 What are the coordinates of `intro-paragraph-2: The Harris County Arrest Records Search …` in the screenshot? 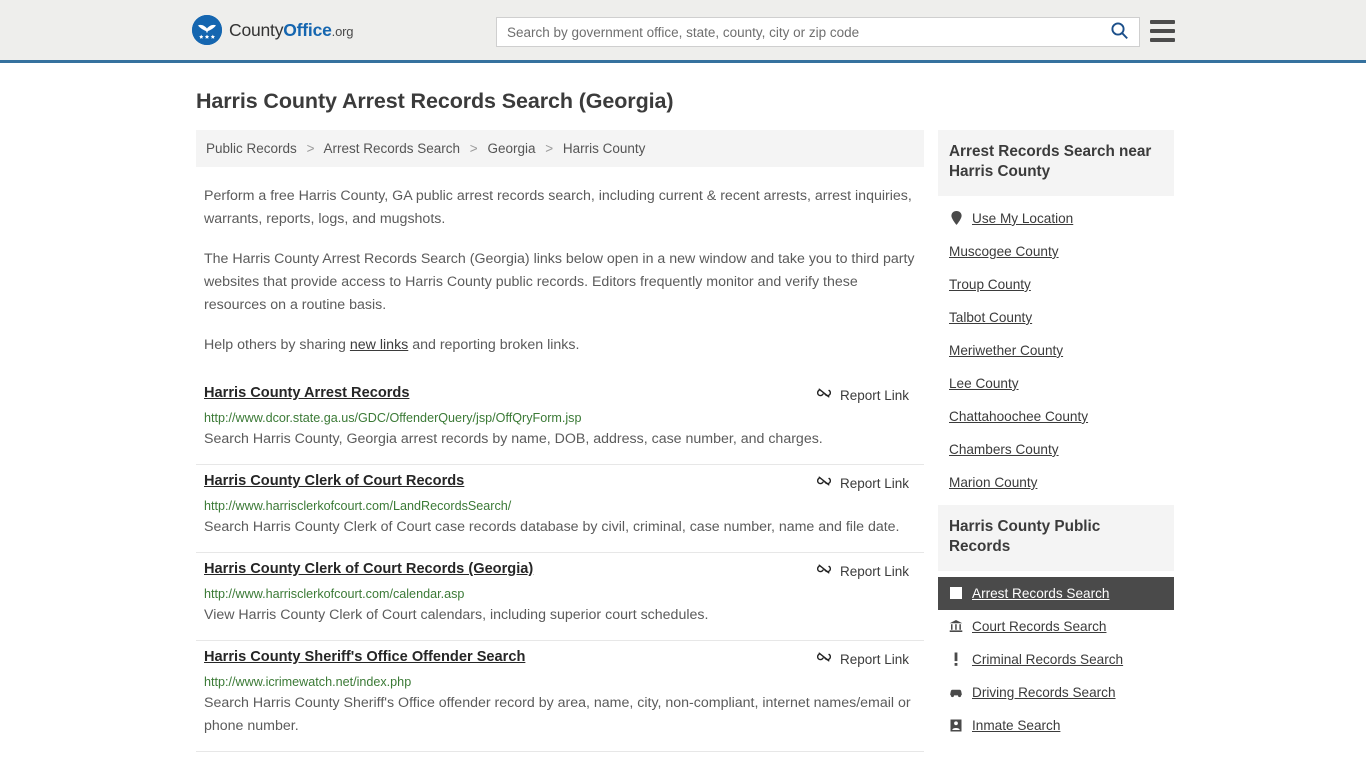 It's located at (559, 282).